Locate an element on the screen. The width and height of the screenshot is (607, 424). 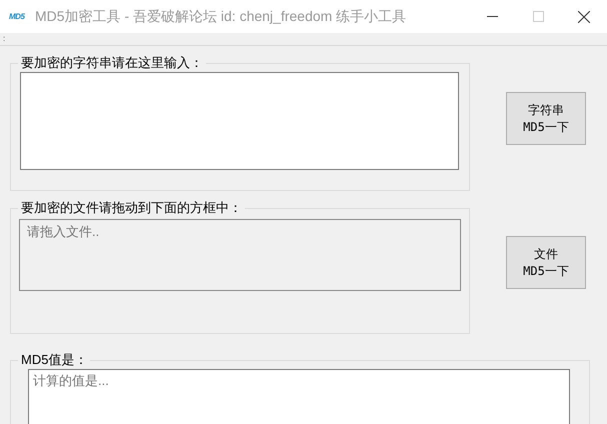
group-label: 要加密的文件请拖动到下面的方框中： is located at coordinates (131, 208).